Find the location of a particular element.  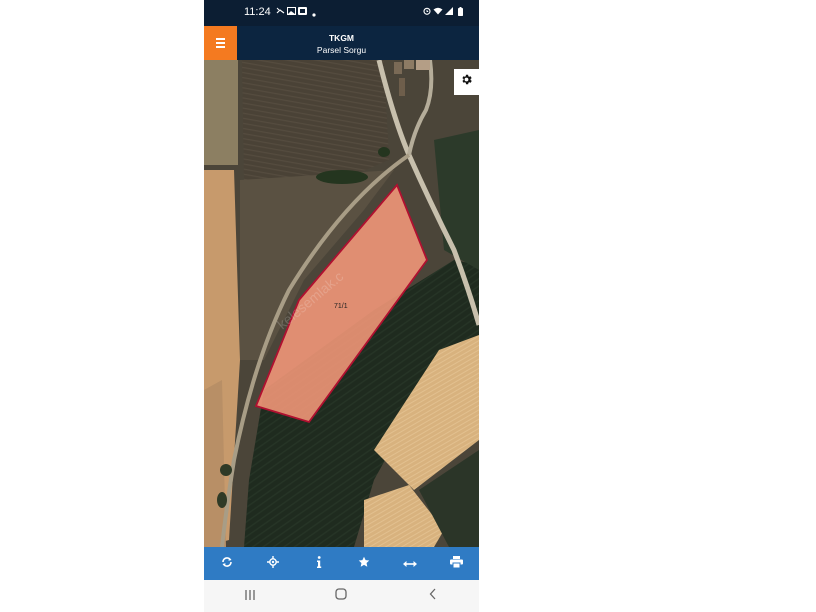

recent-apps-icon is located at coordinates (250, 596).